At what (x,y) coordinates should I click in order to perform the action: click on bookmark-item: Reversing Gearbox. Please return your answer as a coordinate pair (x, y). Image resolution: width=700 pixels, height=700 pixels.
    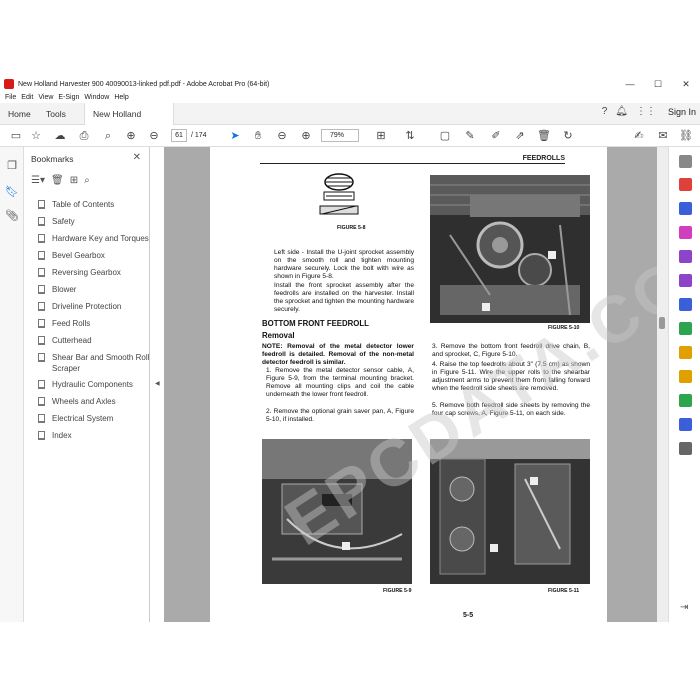
    Looking at the image, I should click on (94, 273).